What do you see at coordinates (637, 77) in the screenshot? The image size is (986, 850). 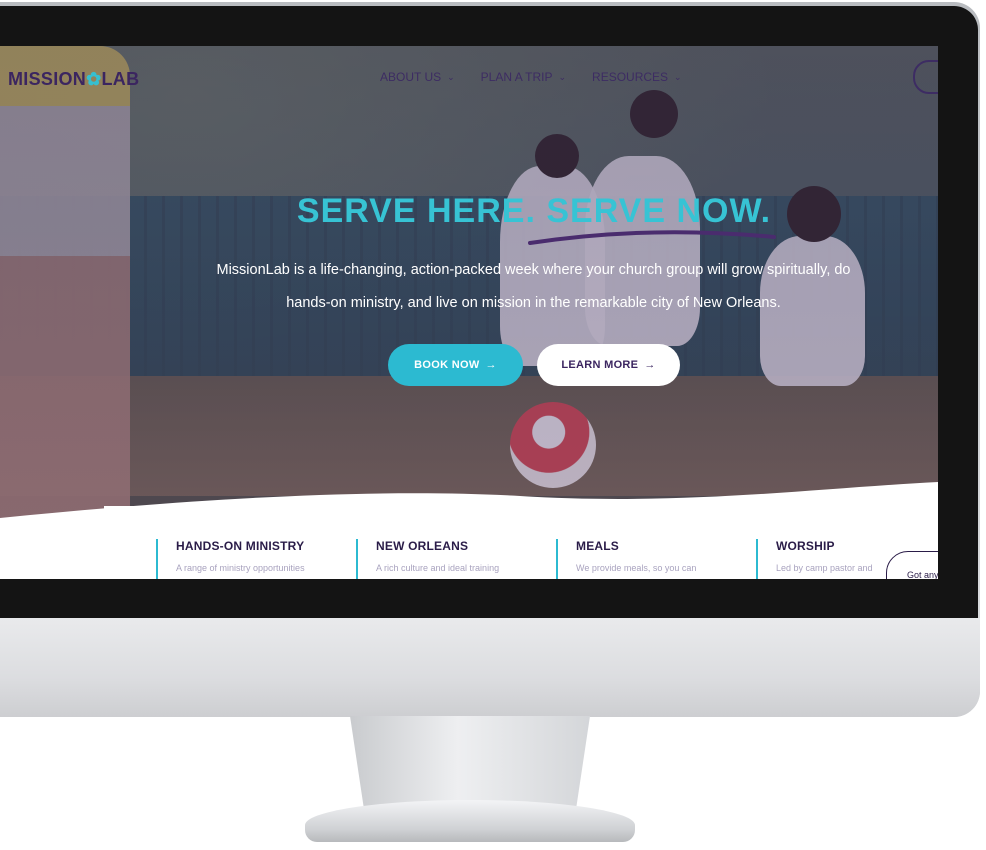 I see `nav-item-resources: RESOURCES ⌄` at bounding box center [637, 77].